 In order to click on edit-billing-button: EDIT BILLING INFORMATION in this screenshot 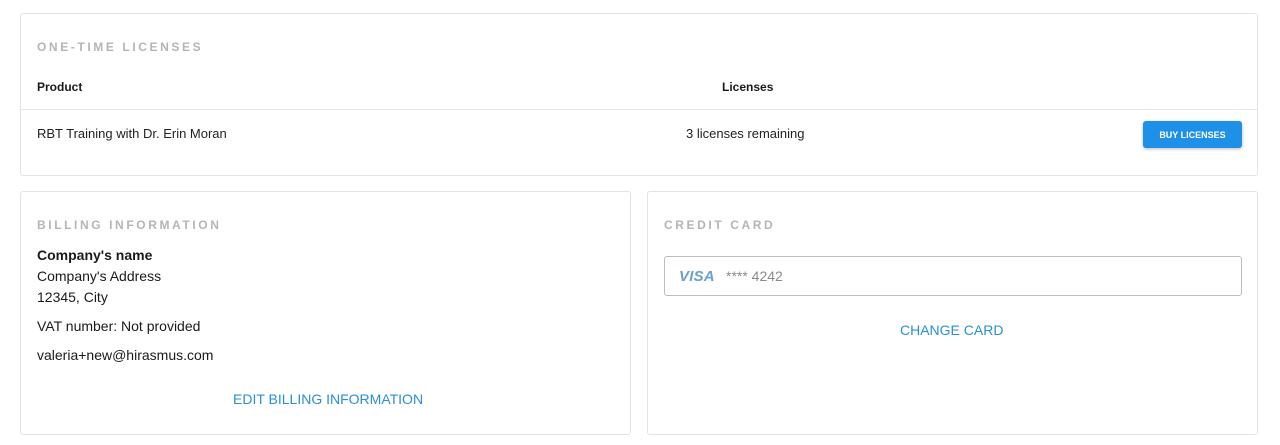, I will do `click(328, 399)`.